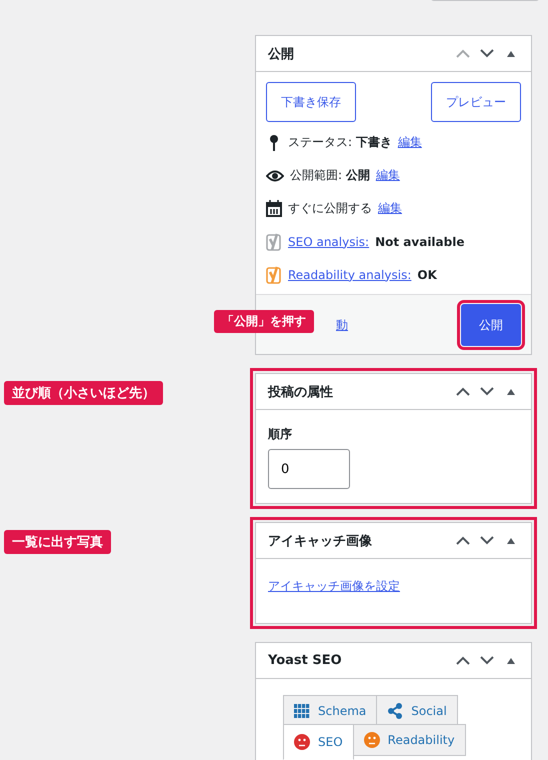 This screenshot has height=760, width=548. I want to click on set-image-link: アイキャッチ画像を設定, so click(334, 586).